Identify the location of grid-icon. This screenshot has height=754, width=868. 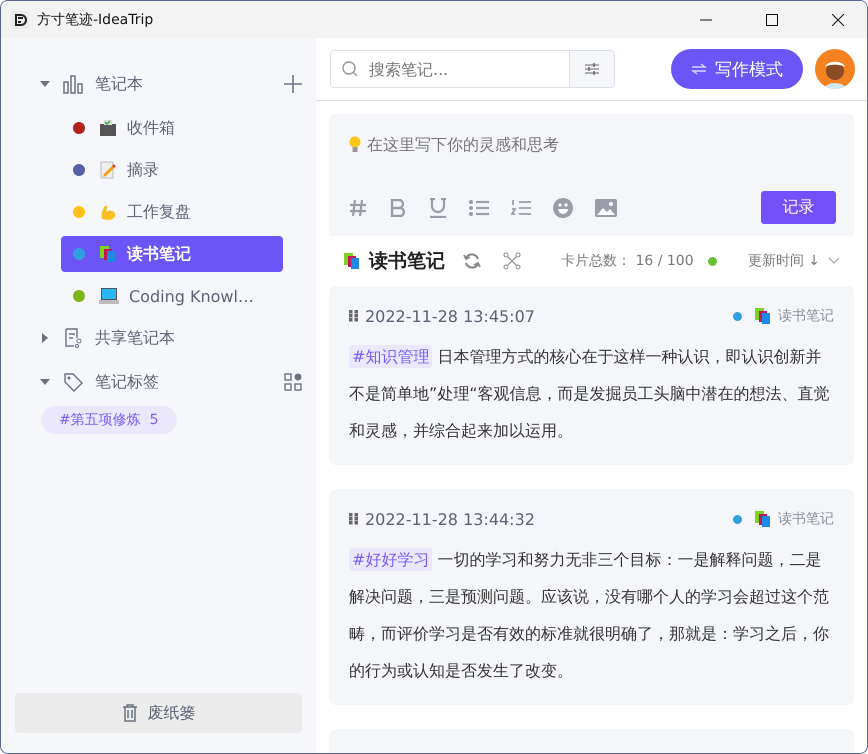
(293, 382).